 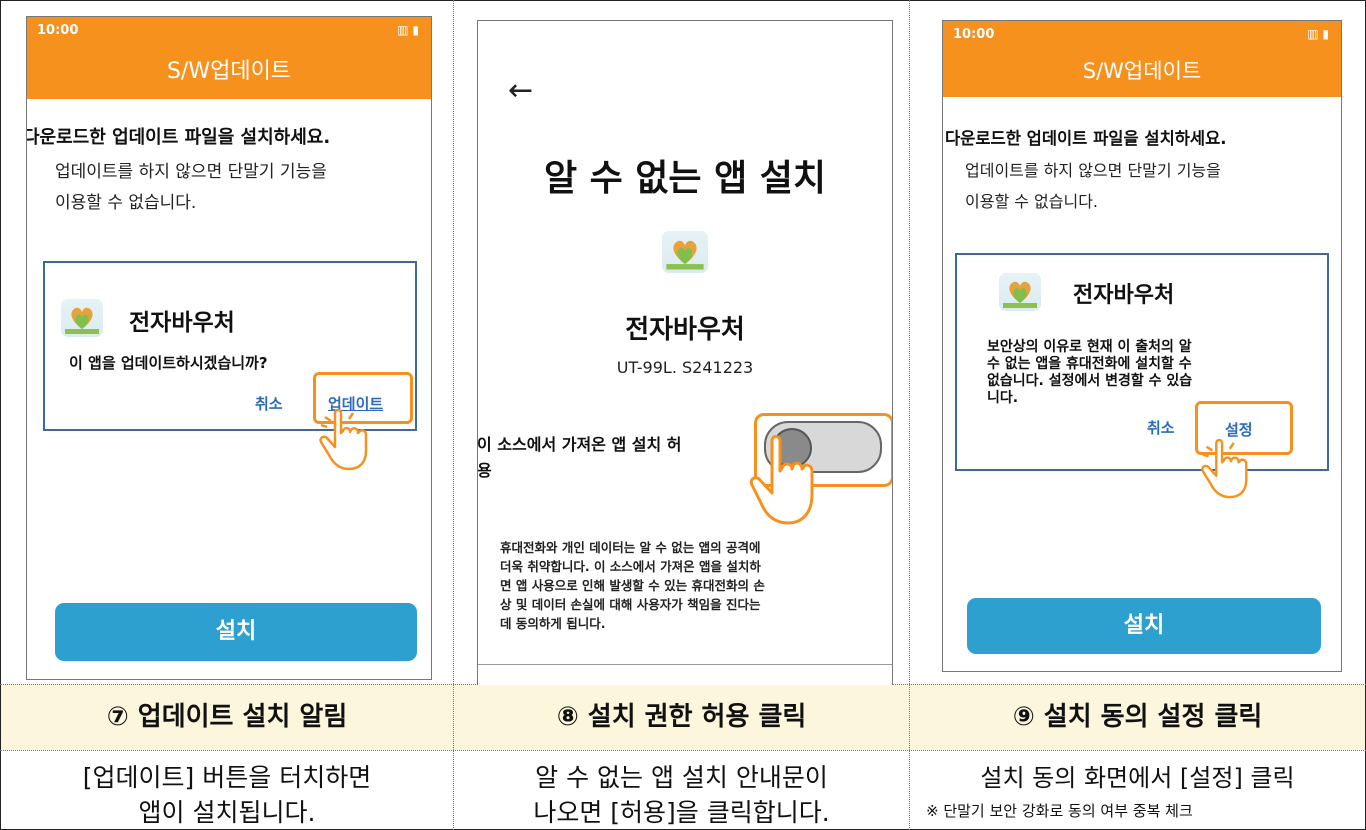 I want to click on back-arrow-icon: ←, so click(x=520, y=90).